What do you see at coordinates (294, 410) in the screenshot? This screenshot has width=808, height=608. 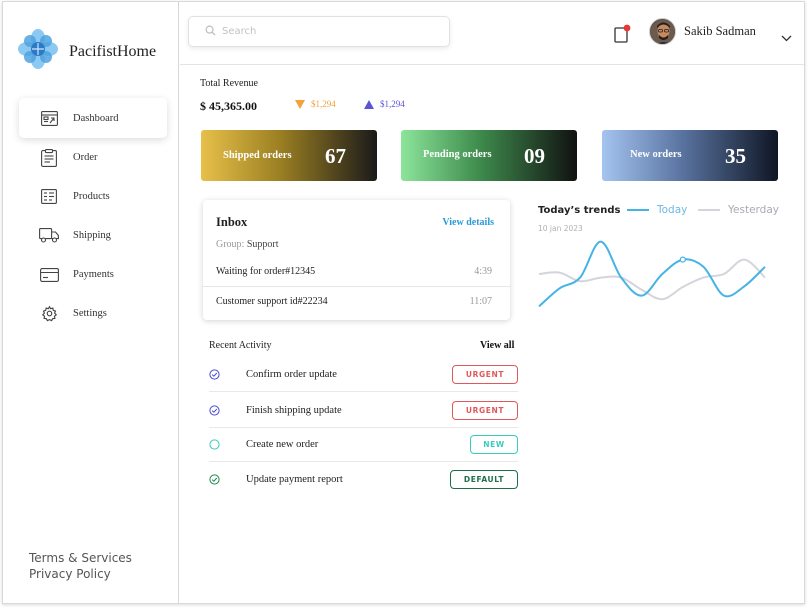 I see `activity-label: Finish shipping update` at bounding box center [294, 410].